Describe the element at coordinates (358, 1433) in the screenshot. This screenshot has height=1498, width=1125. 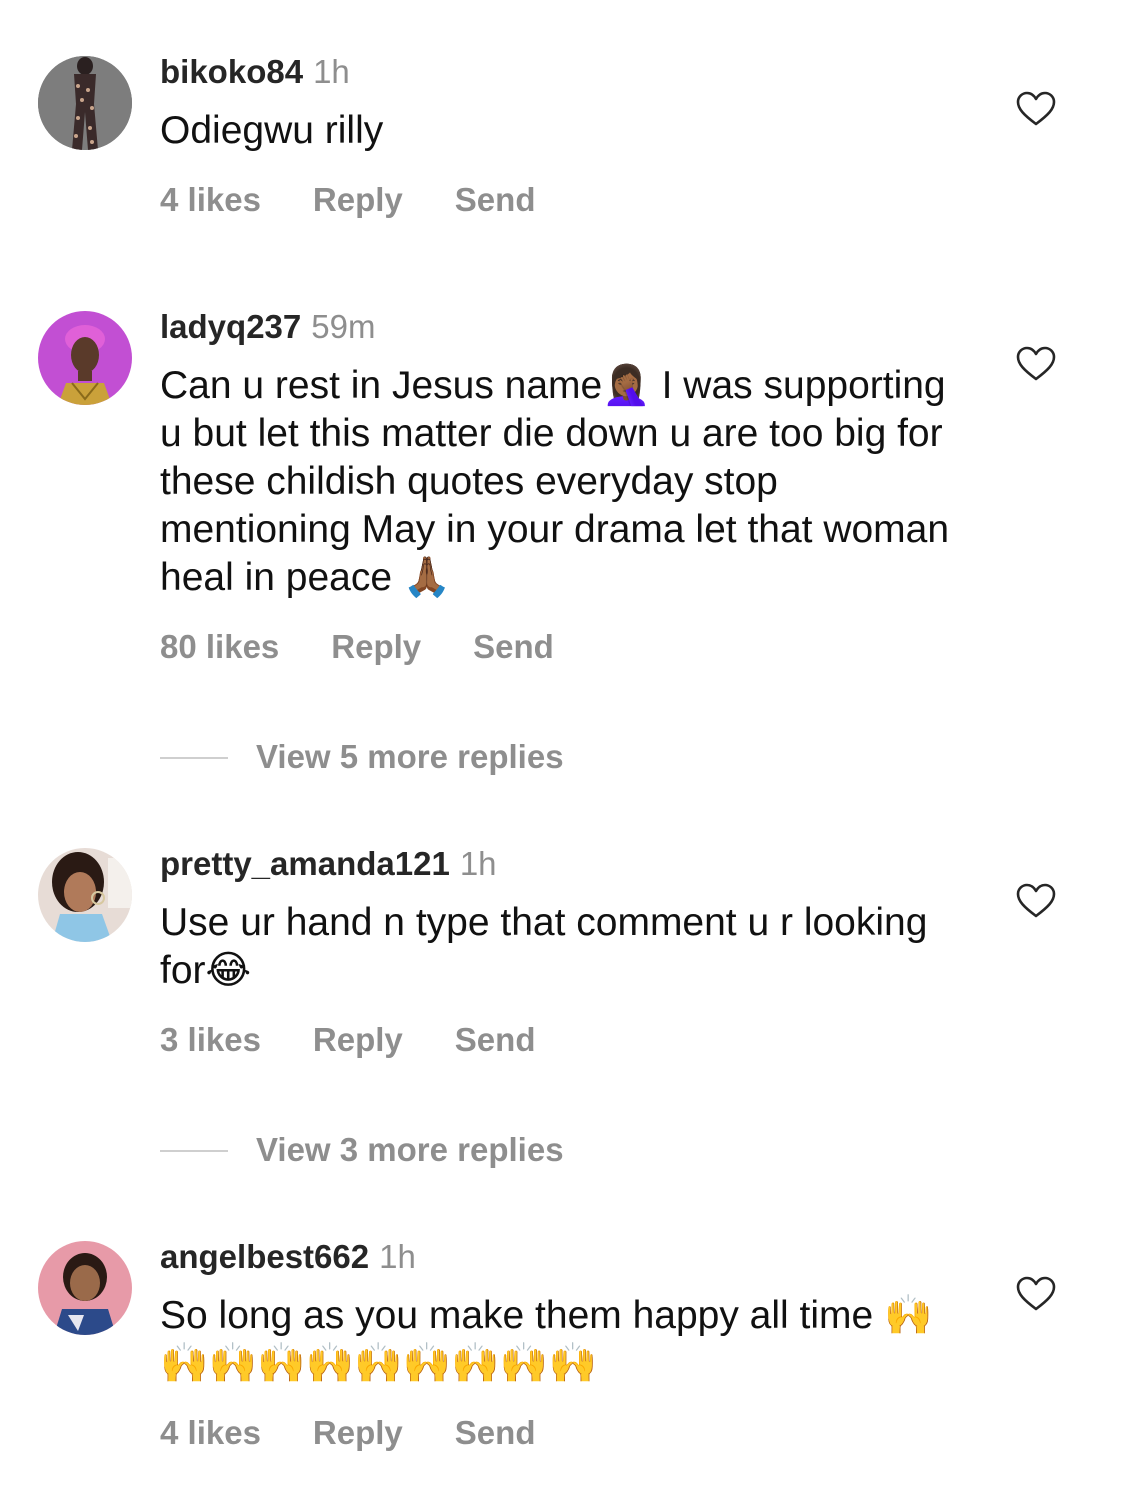
I see `reply-button: Reply` at that location.